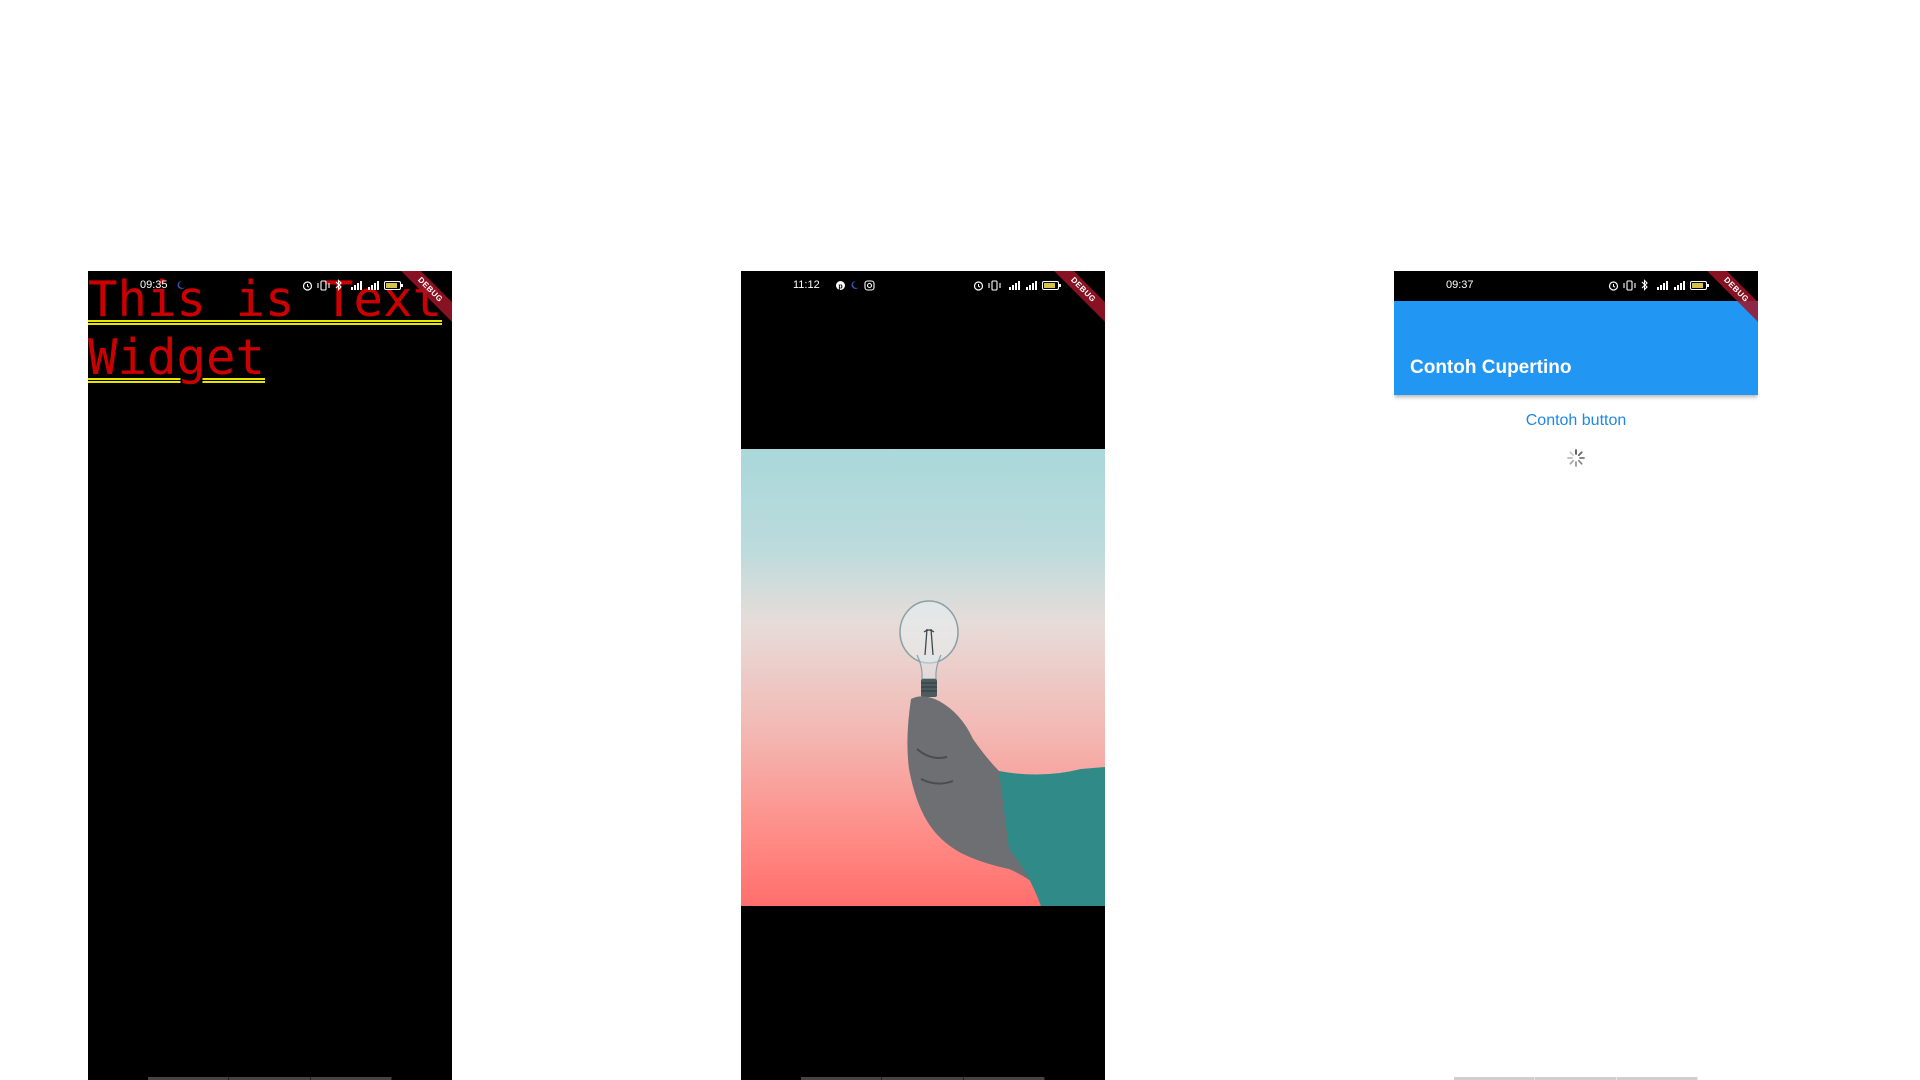  I want to click on notification-icons, so click(181, 285).